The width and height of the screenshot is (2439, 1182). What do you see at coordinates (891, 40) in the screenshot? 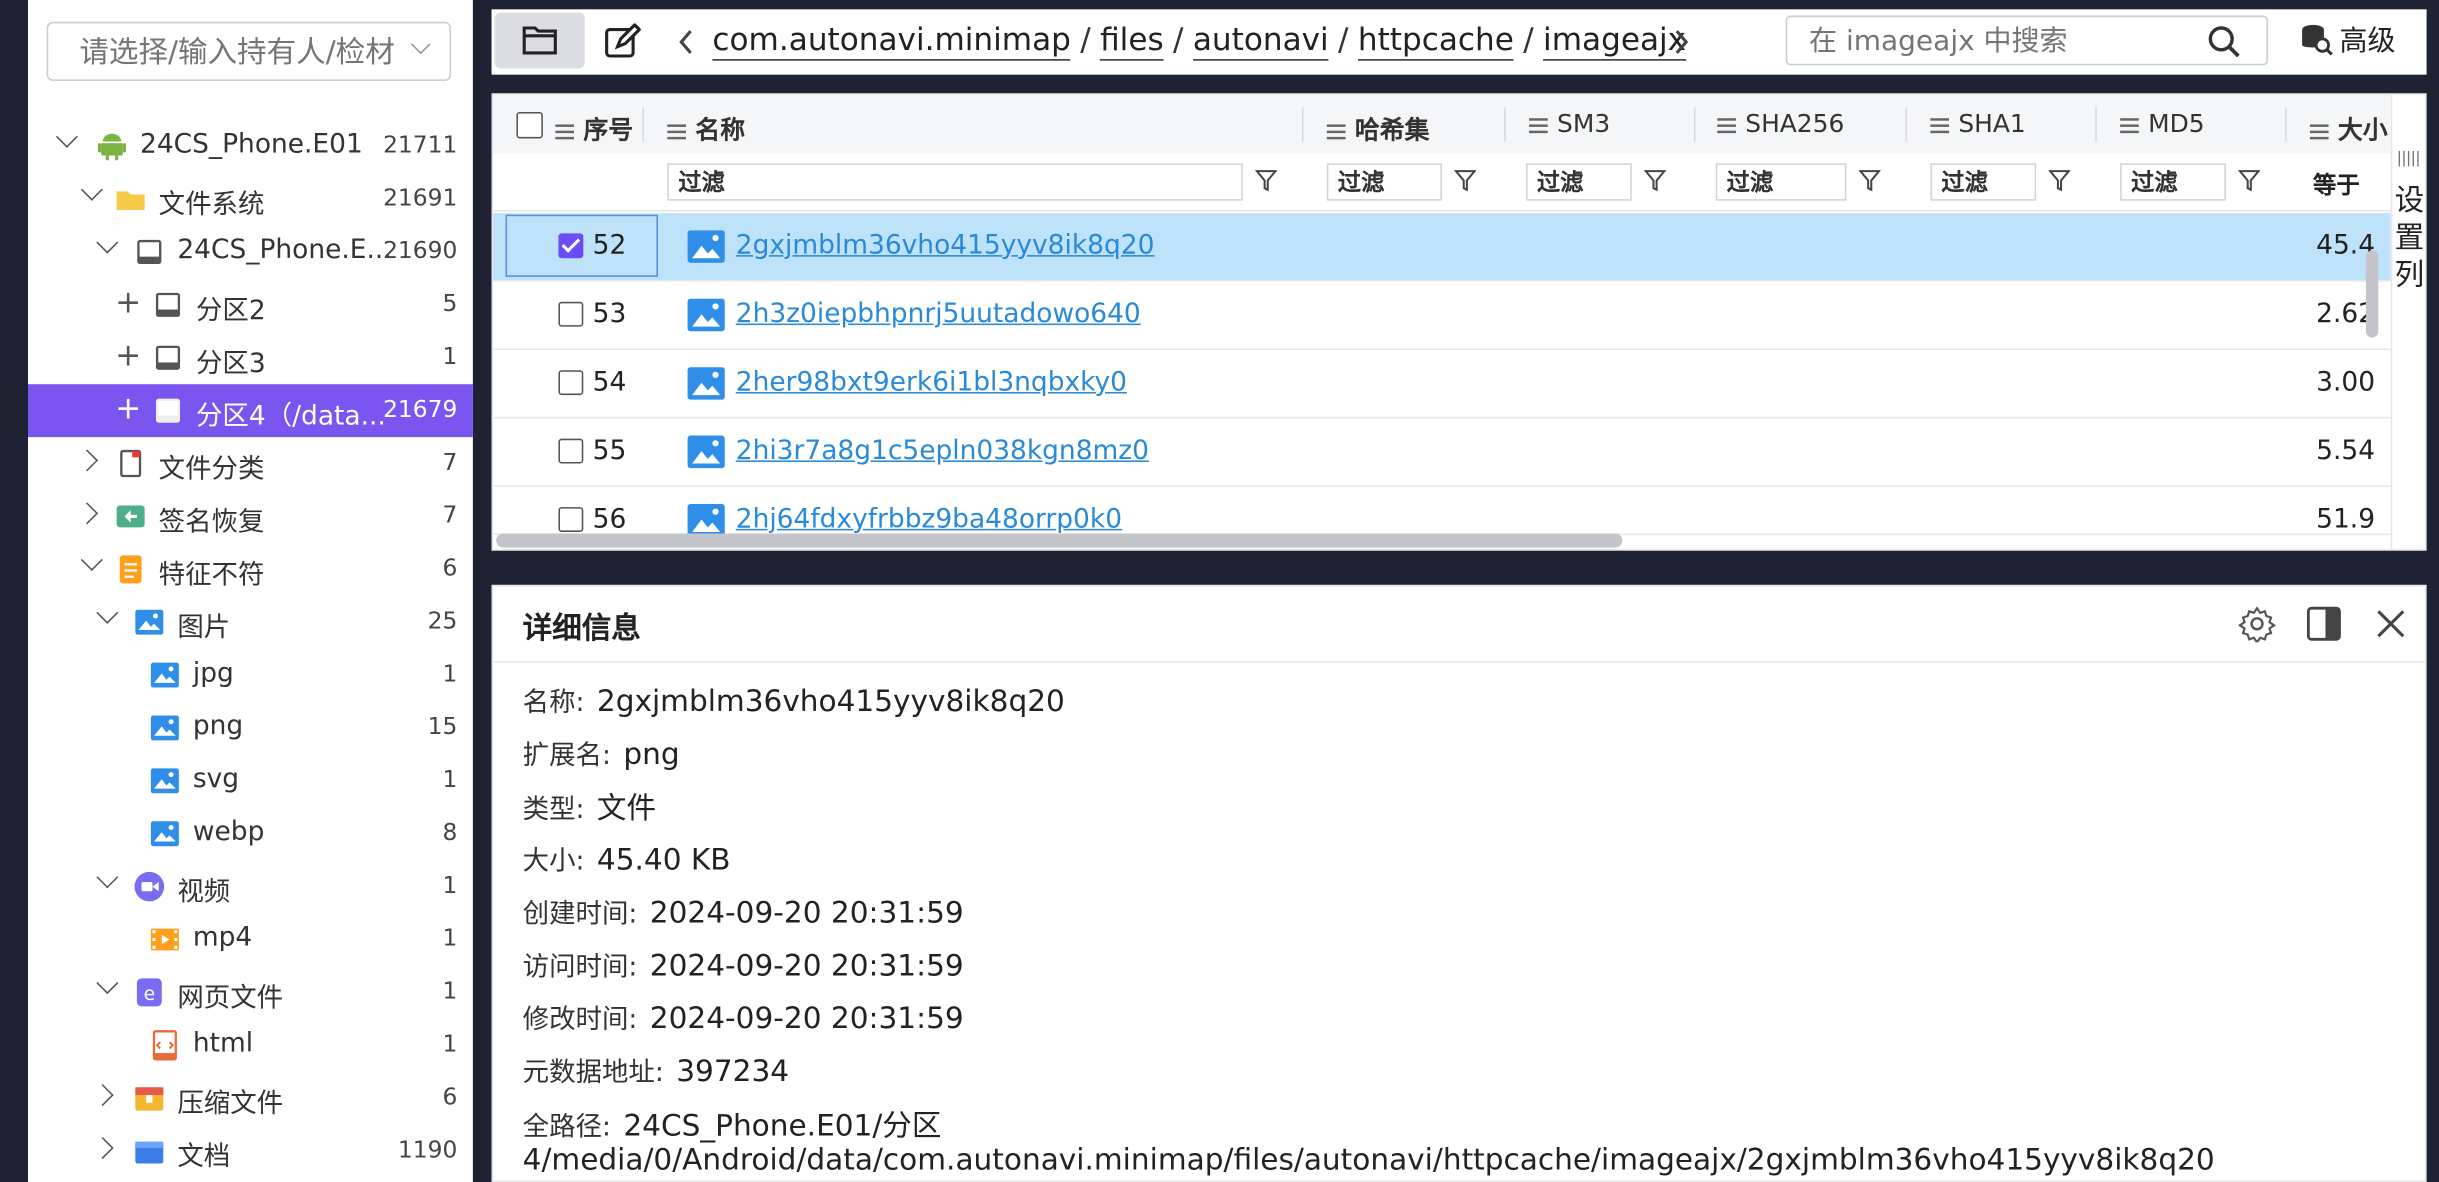
I see `breadcrumb-item: com.autonavi.minimap` at bounding box center [891, 40].